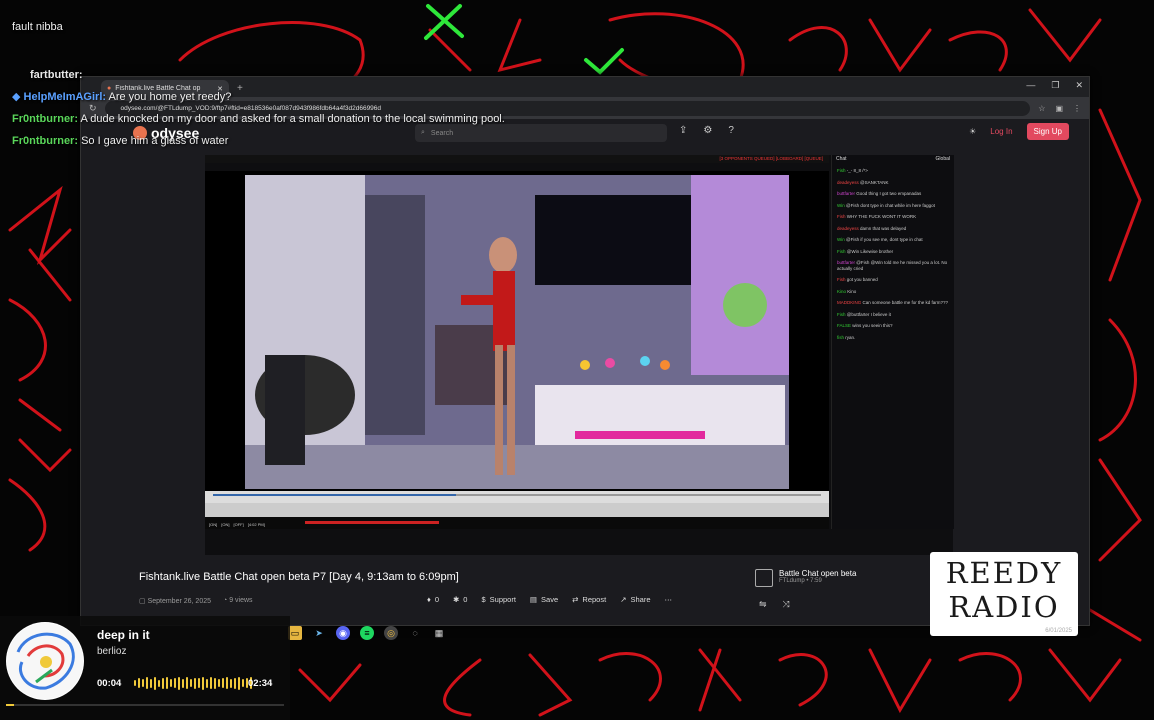 This screenshot has width=1154, height=720. What do you see at coordinates (367, 633) in the screenshot?
I see `spotify-icon: ≡` at bounding box center [367, 633].